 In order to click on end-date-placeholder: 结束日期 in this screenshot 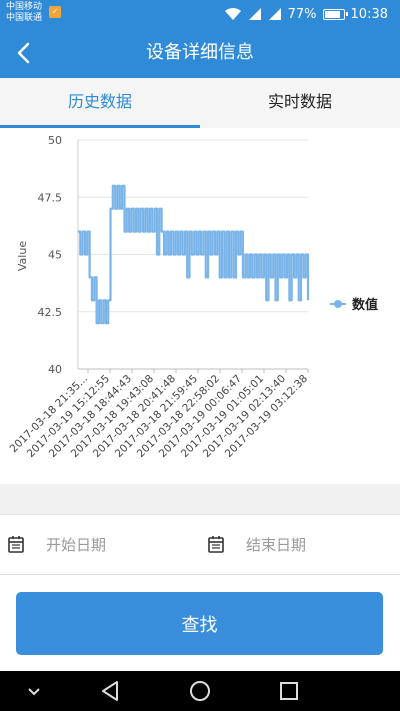, I will do `click(276, 544)`.